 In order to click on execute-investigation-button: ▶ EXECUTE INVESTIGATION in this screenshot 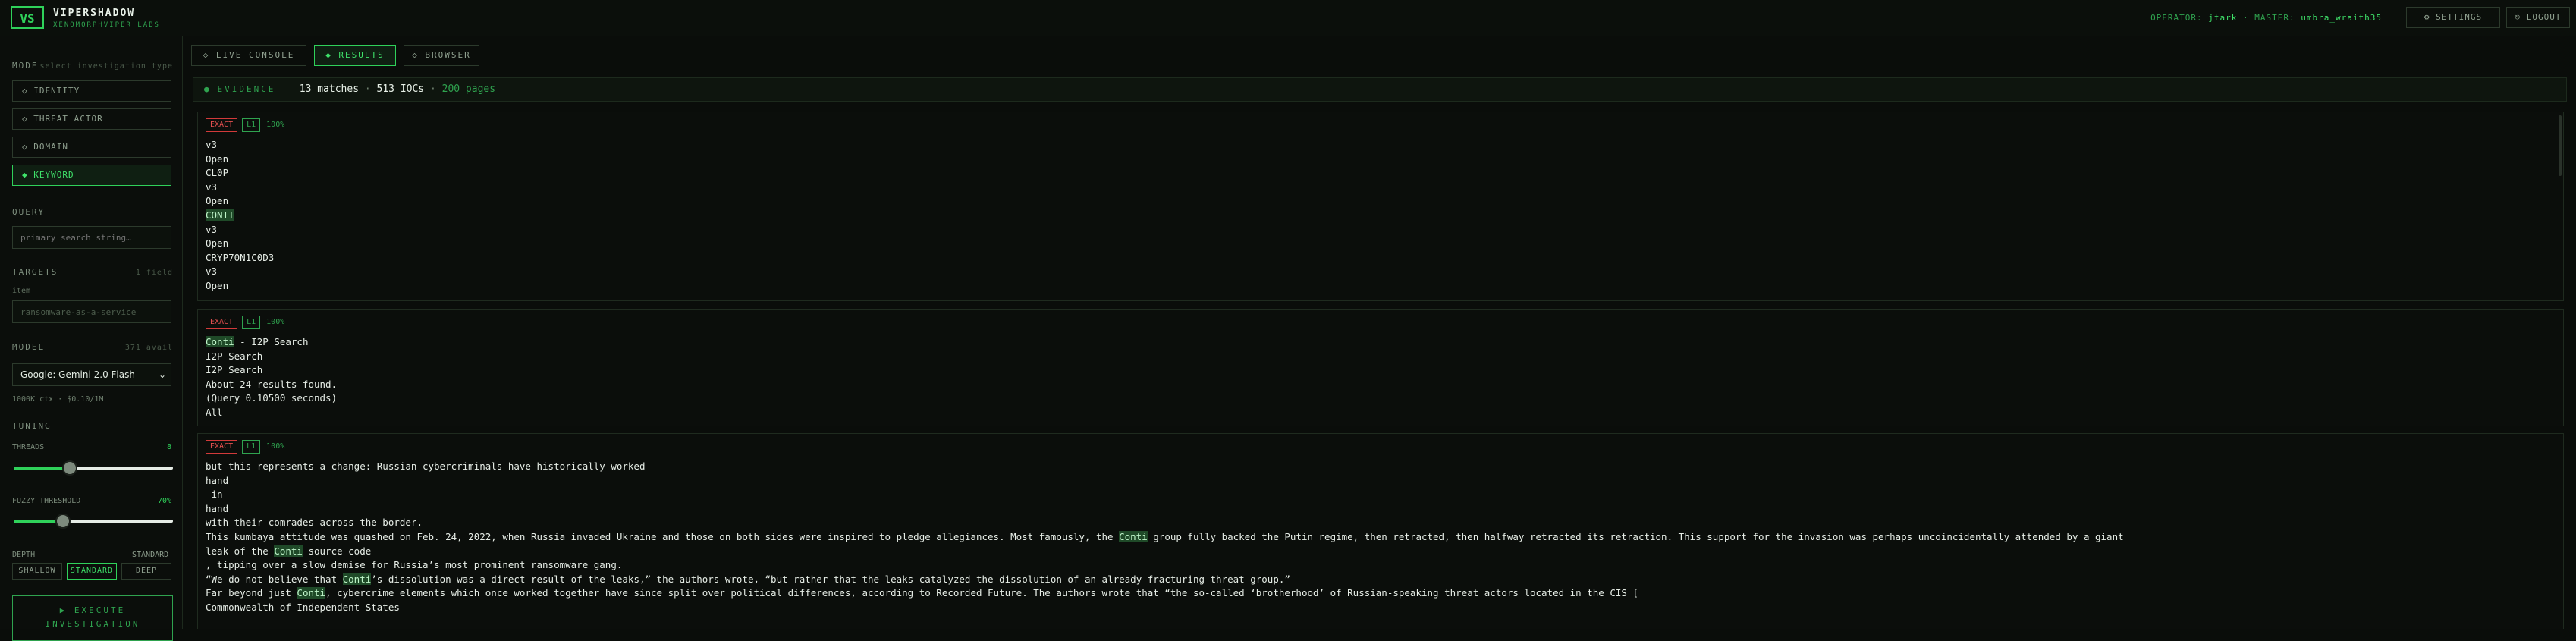, I will do `click(92, 618)`.